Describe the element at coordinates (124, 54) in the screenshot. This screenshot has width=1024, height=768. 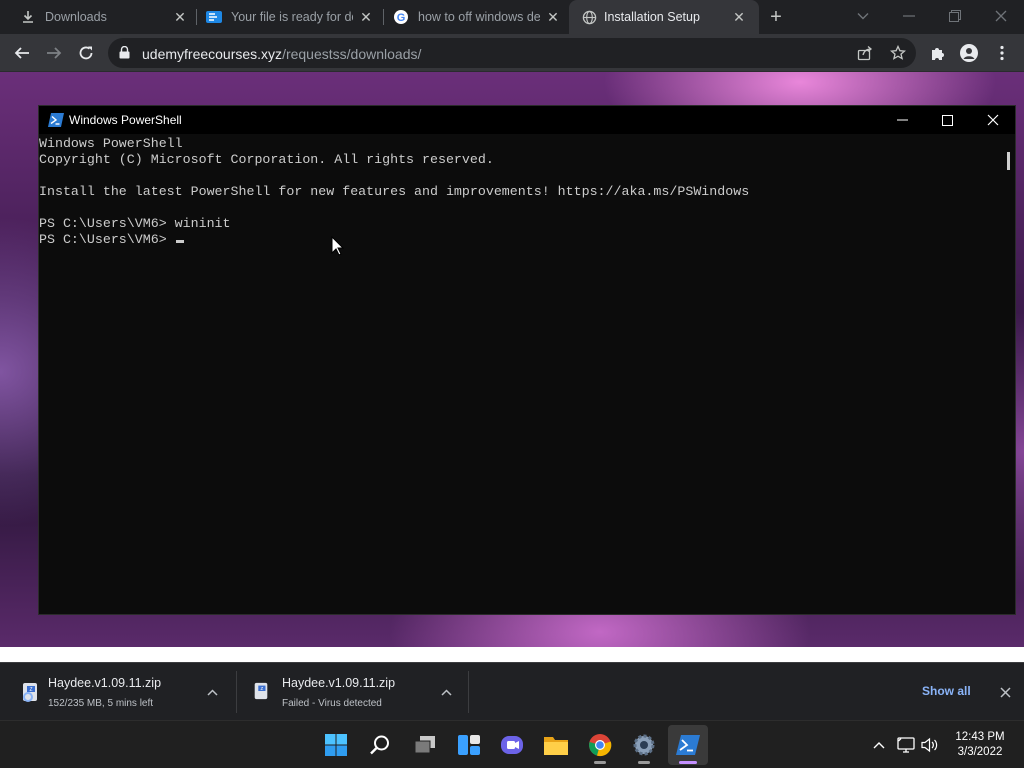
I see `lock-icon` at that location.